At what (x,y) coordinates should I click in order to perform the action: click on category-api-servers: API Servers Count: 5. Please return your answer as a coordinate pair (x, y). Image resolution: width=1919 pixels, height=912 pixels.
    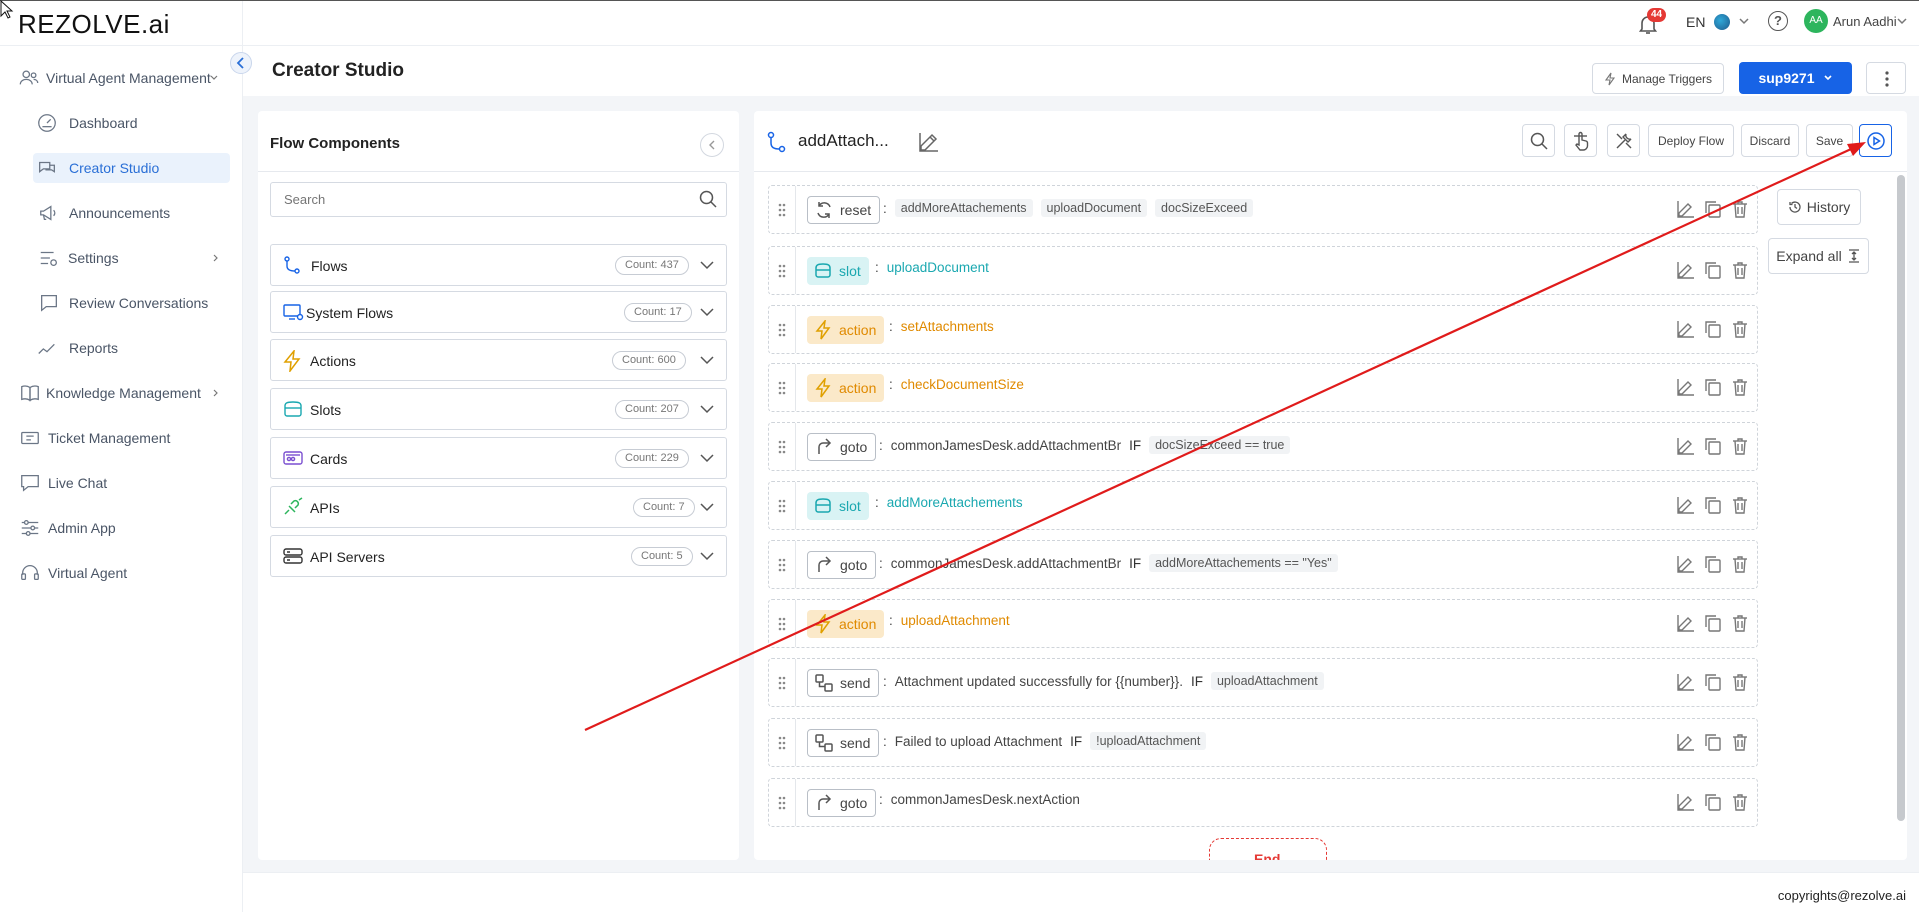
    Looking at the image, I should click on (498, 556).